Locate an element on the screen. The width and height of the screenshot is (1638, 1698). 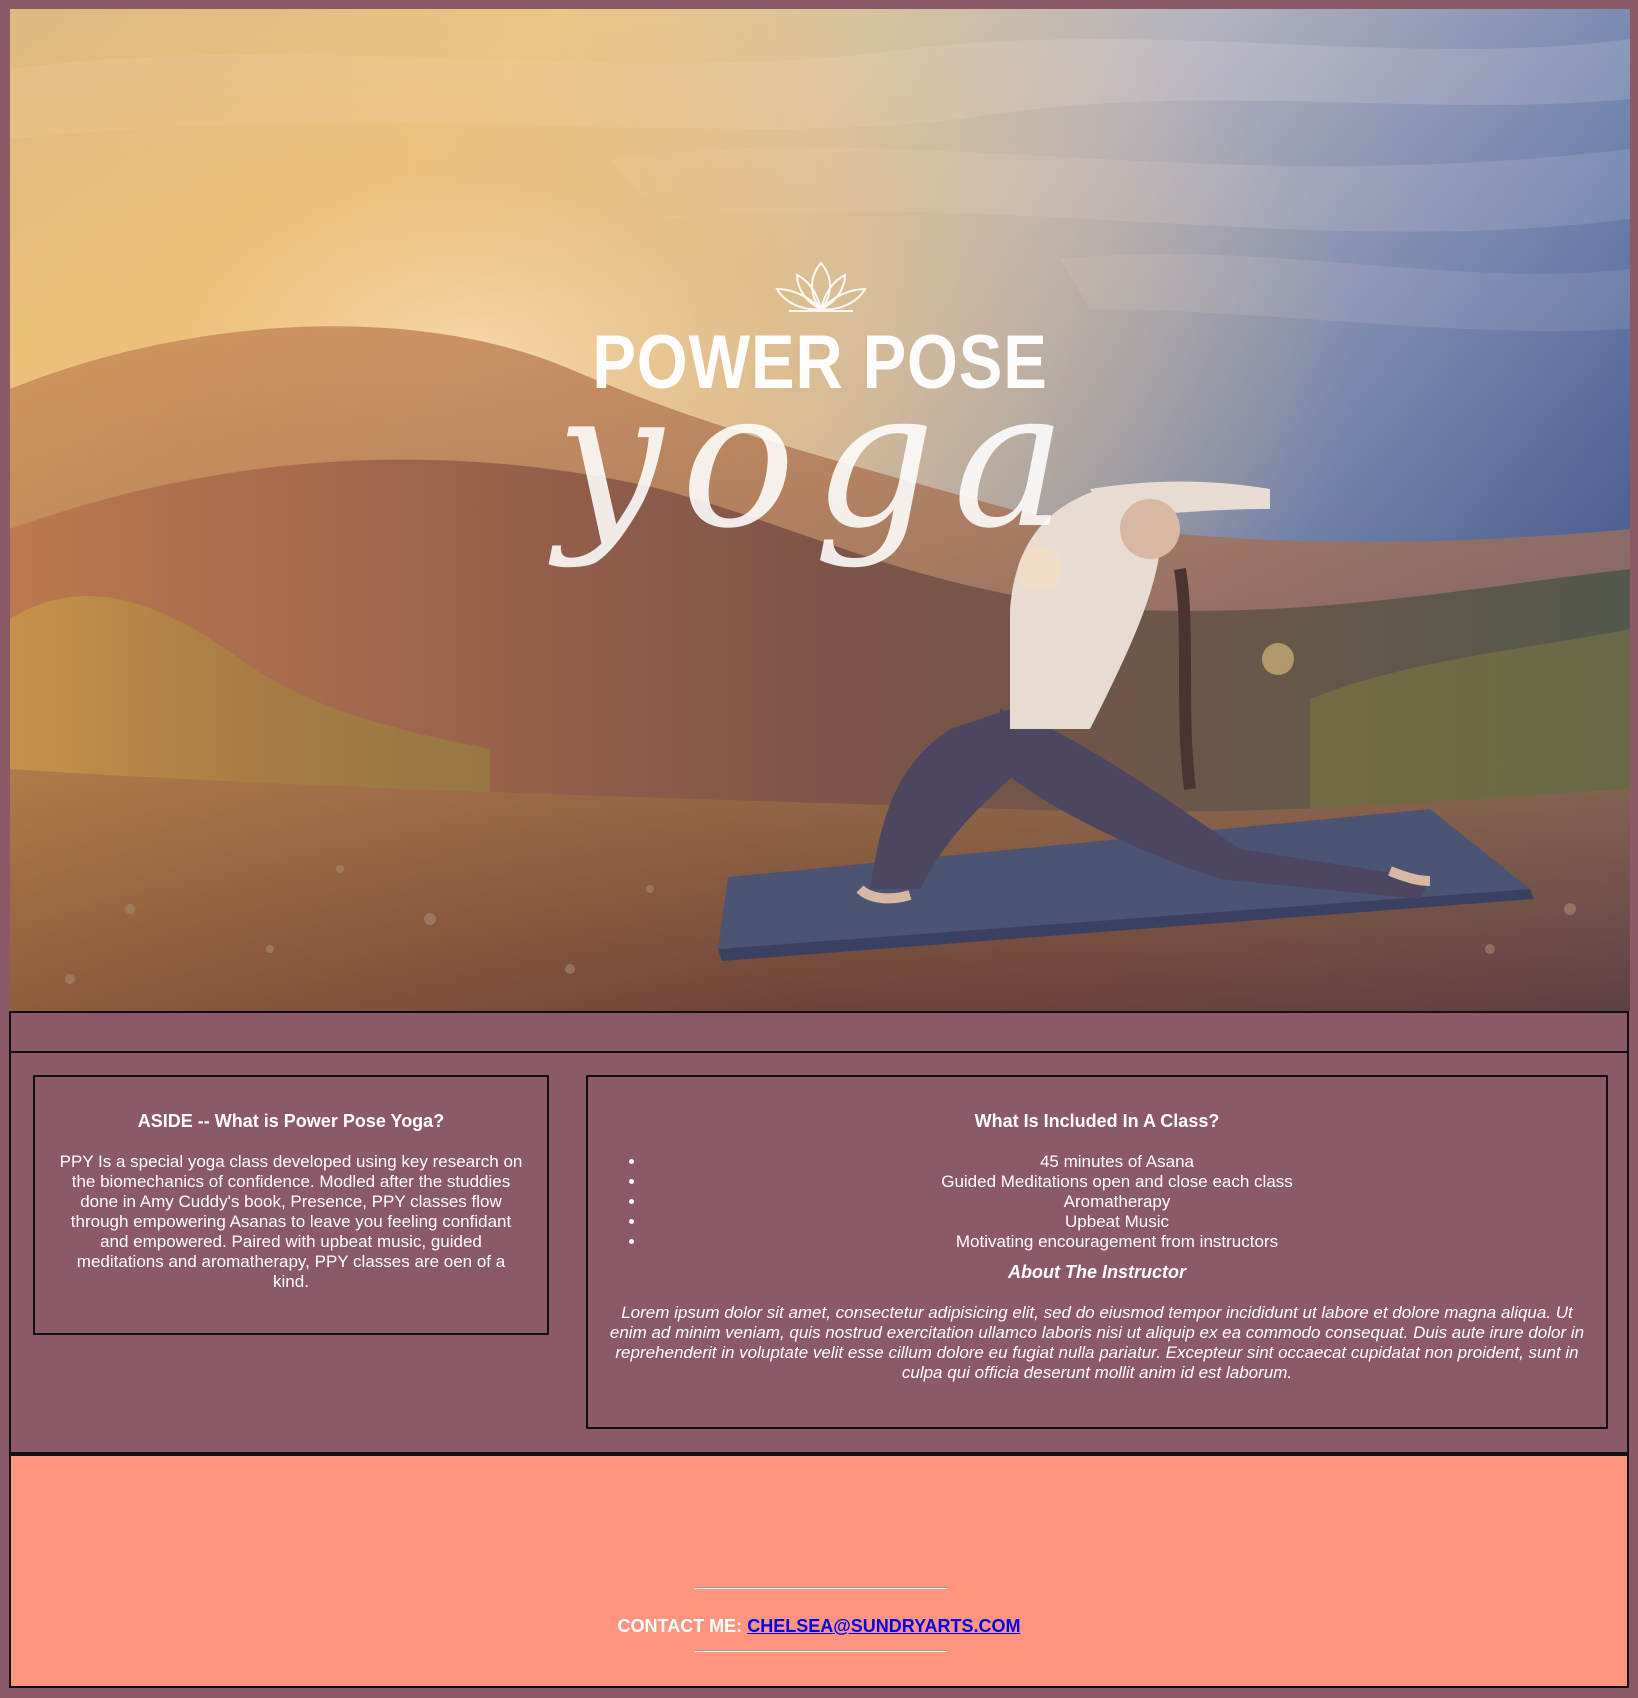
list-item: 45 minutes of Asana is located at coordinates (1117, 1162).